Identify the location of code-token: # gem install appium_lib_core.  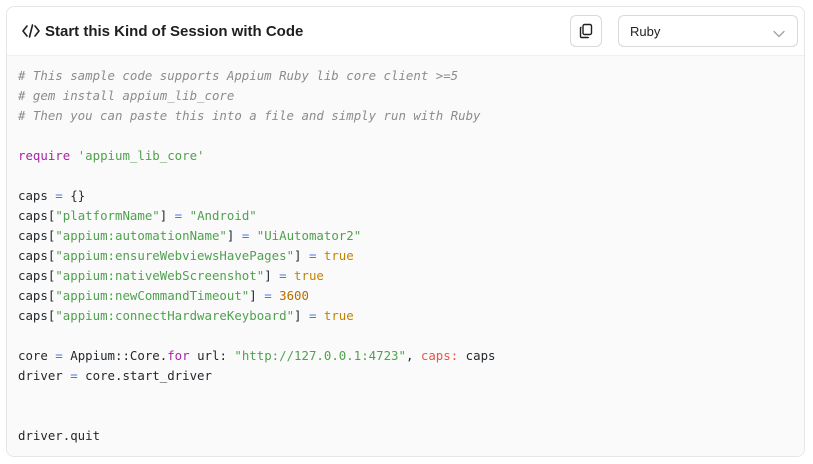
(126, 95).